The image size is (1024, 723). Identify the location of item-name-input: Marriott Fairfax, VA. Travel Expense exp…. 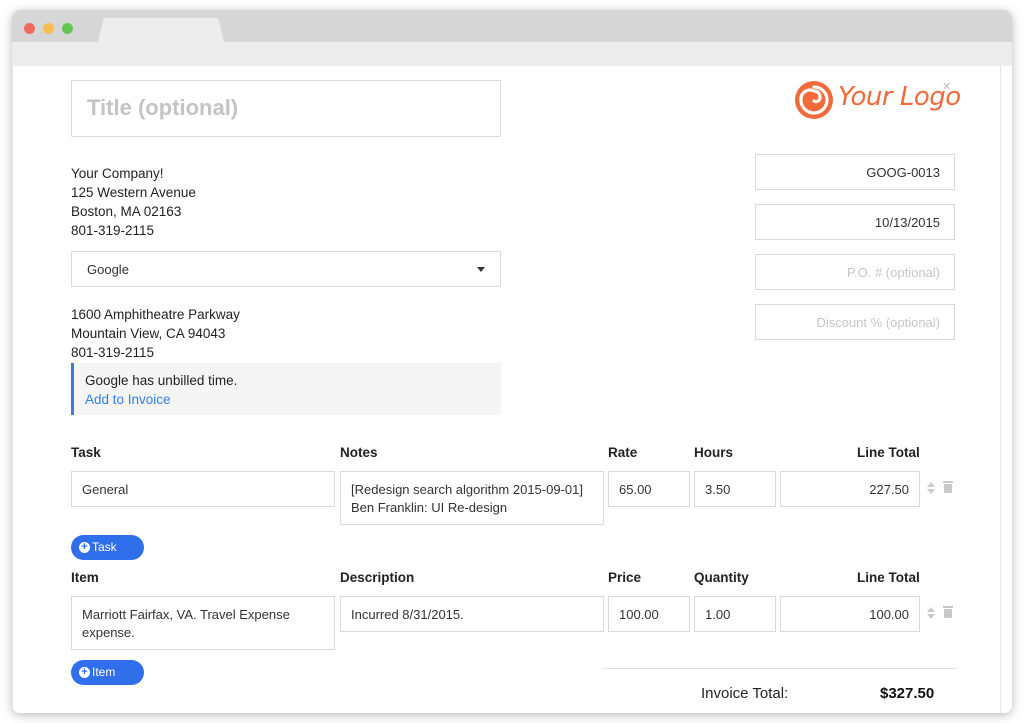
(203, 623).